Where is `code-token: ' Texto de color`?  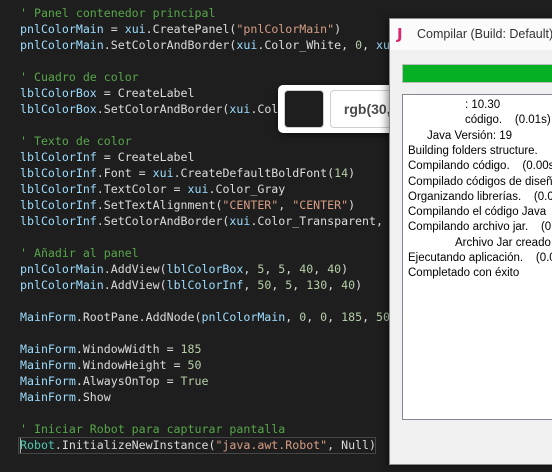 code-token: ' Texto de color is located at coordinates (76, 141).